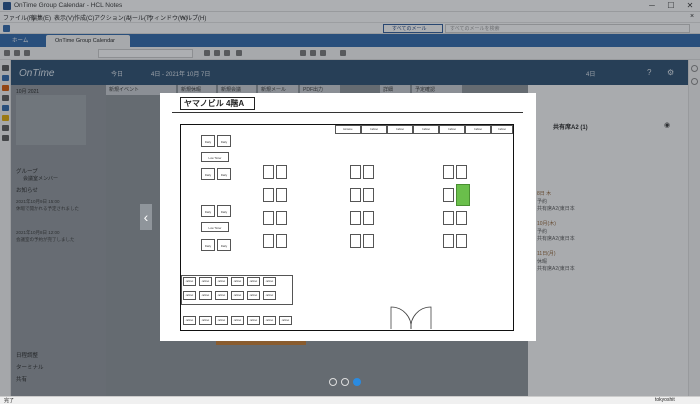 Image resolution: width=700 pixels, height=404 pixels. I want to click on selected-desk, so click(463, 195).